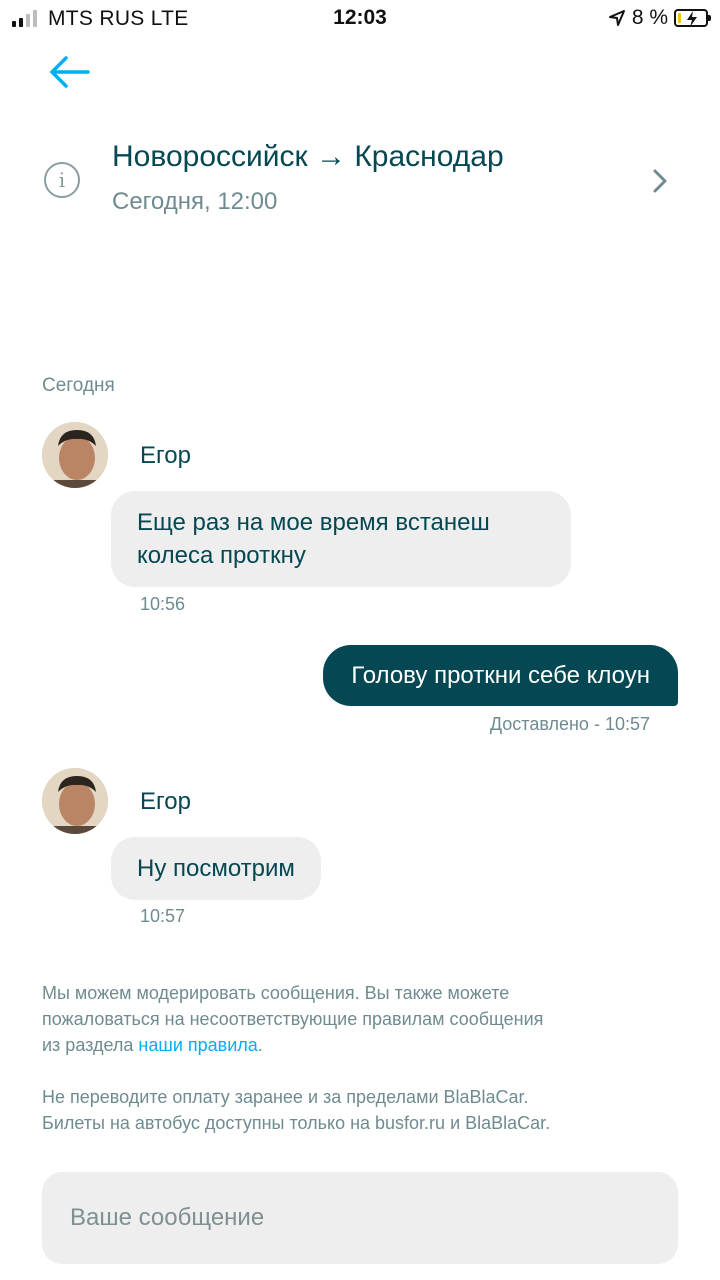  Describe the element at coordinates (197, 1045) in the screenshot. I see `our-rules-link: наши правила` at that location.